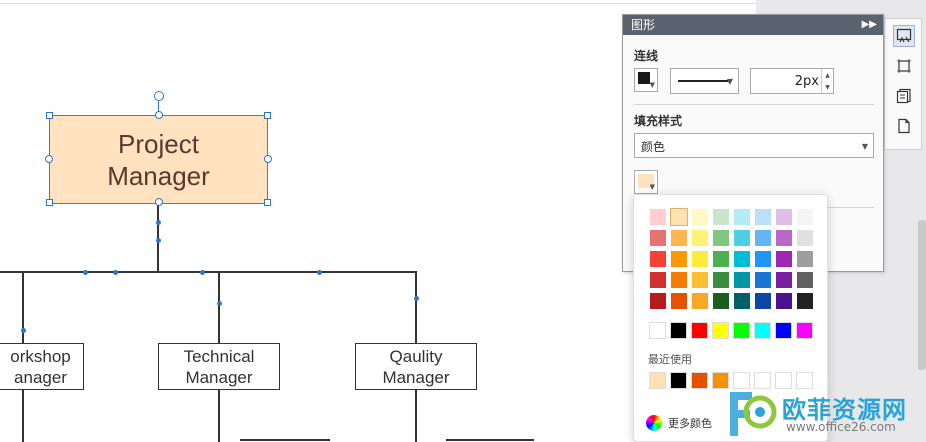 The height and width of the screenshot is (442, 926). I want to click on stroke-color-button: ▼, so click(646, 80).